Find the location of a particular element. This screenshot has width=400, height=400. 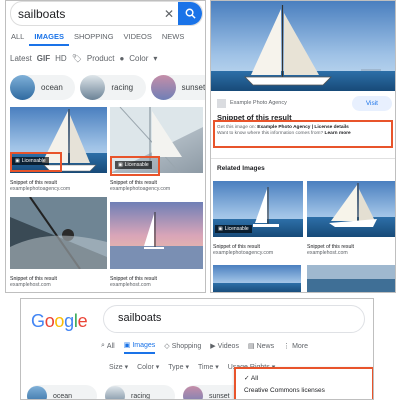

tool-type: Type ▾ is located at coordinates (178, 367).